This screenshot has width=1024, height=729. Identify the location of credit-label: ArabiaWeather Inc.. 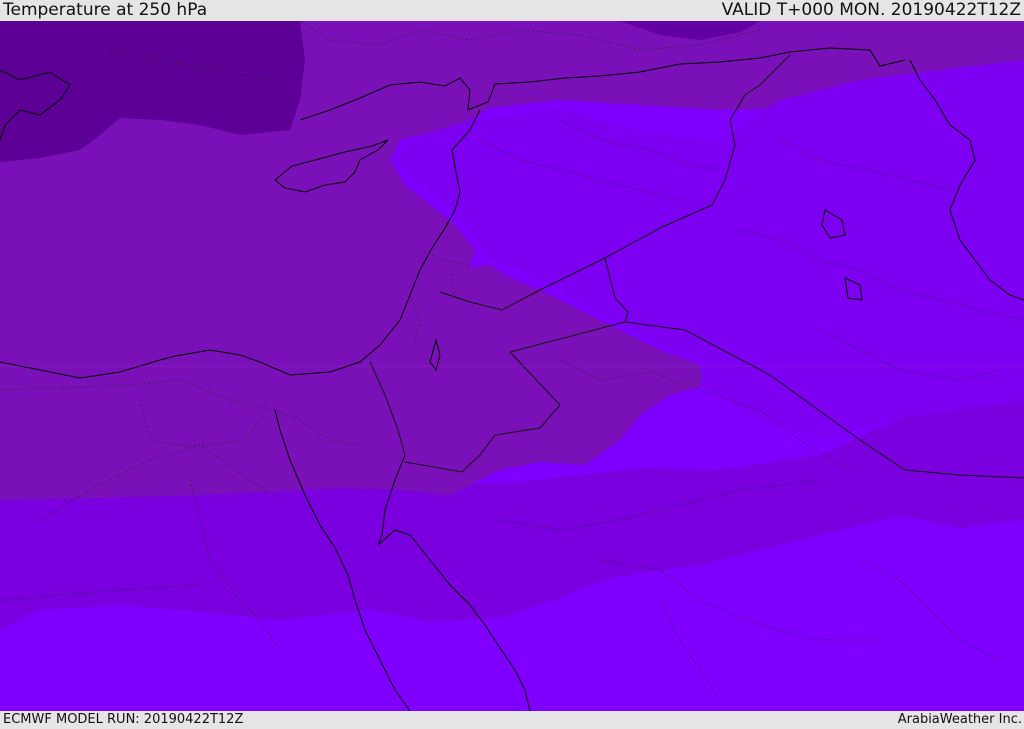
(959, 719).